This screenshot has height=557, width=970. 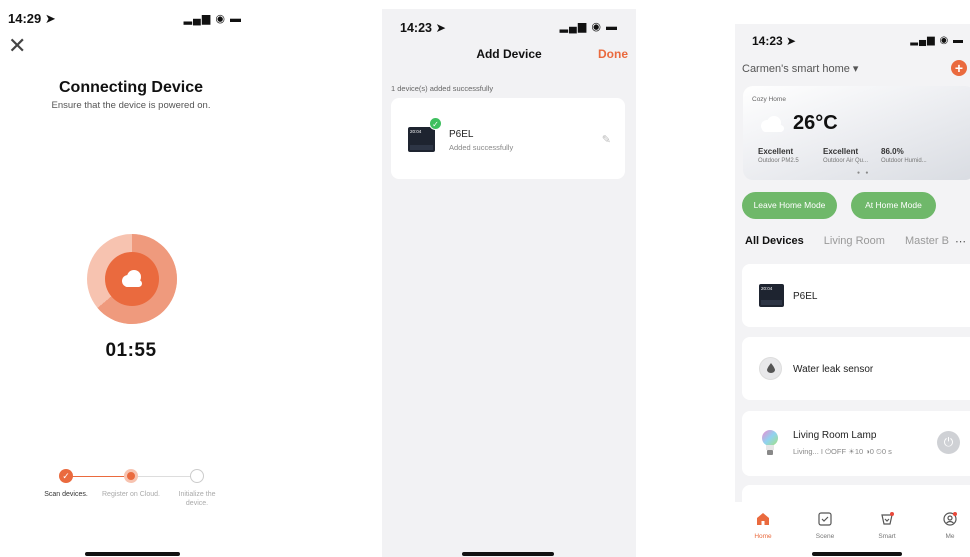 What do you see at coordinates (32, 18) in the screenshot?
I see `status-time: 14:29 ➤` at bounding box center [32, 18].